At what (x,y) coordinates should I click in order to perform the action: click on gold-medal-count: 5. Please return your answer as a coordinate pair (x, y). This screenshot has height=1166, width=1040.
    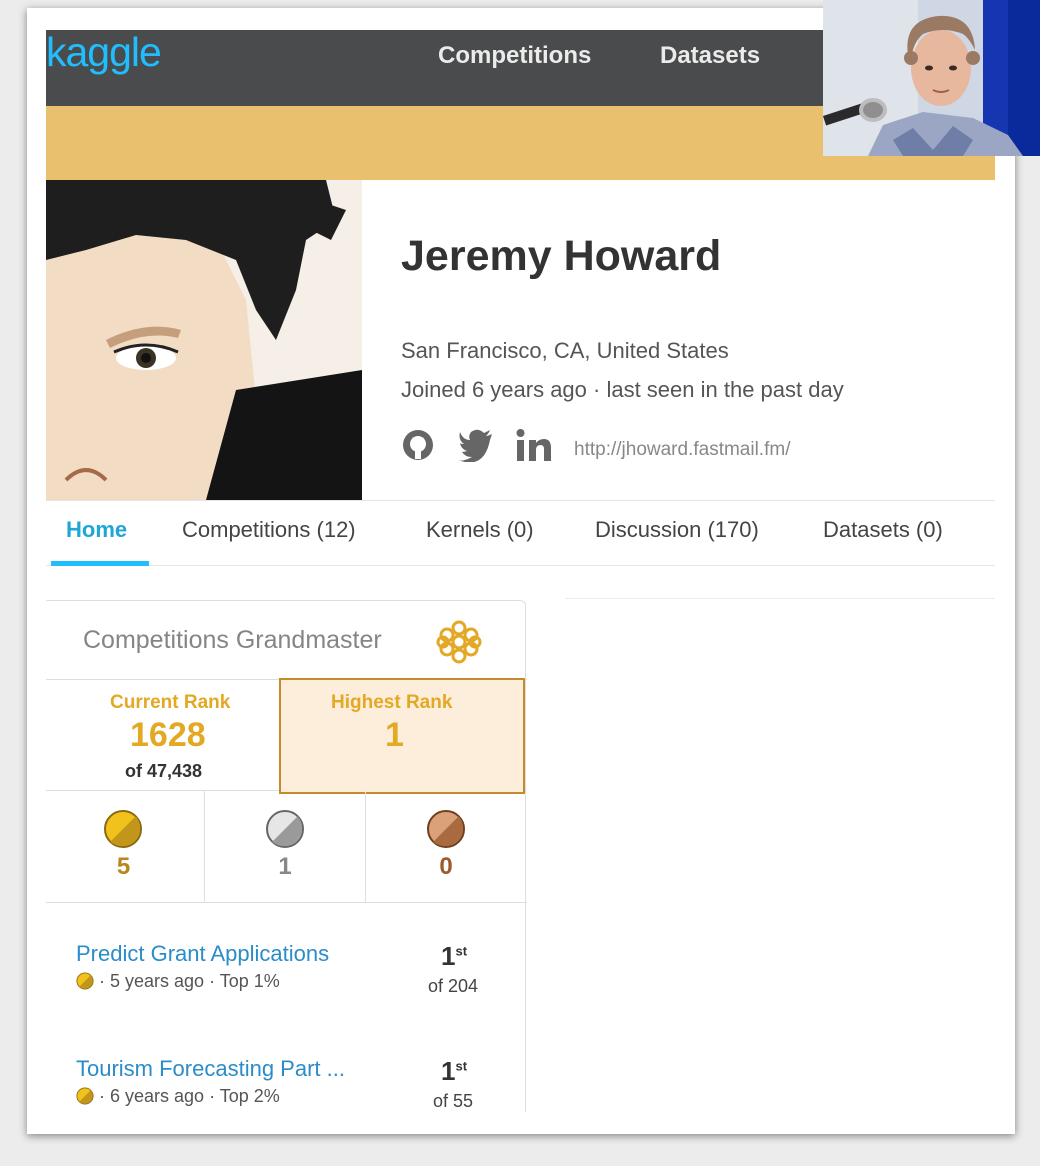
    Looking at the image, I should click on (123, 866).